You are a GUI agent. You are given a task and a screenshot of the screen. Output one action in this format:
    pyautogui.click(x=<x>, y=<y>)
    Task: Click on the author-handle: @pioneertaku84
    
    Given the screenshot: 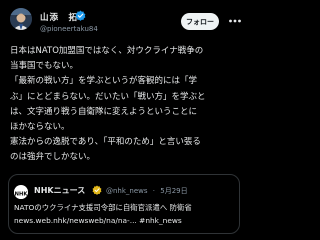 What is the action you would take?
    pyautogui.click(x=69, y=29)
    